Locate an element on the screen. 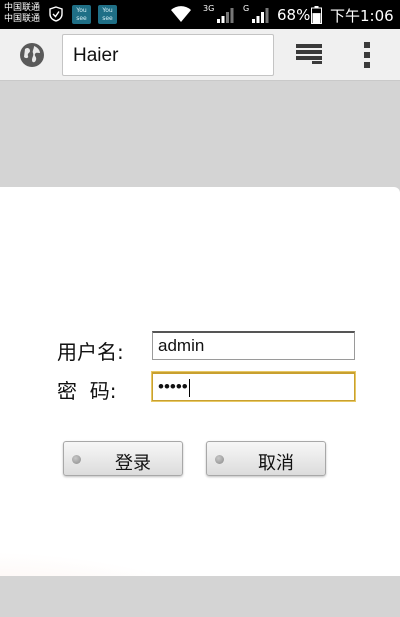 The image size is (400, 617). cancel-button-label: 取消 is located at coordinates (276, 463).